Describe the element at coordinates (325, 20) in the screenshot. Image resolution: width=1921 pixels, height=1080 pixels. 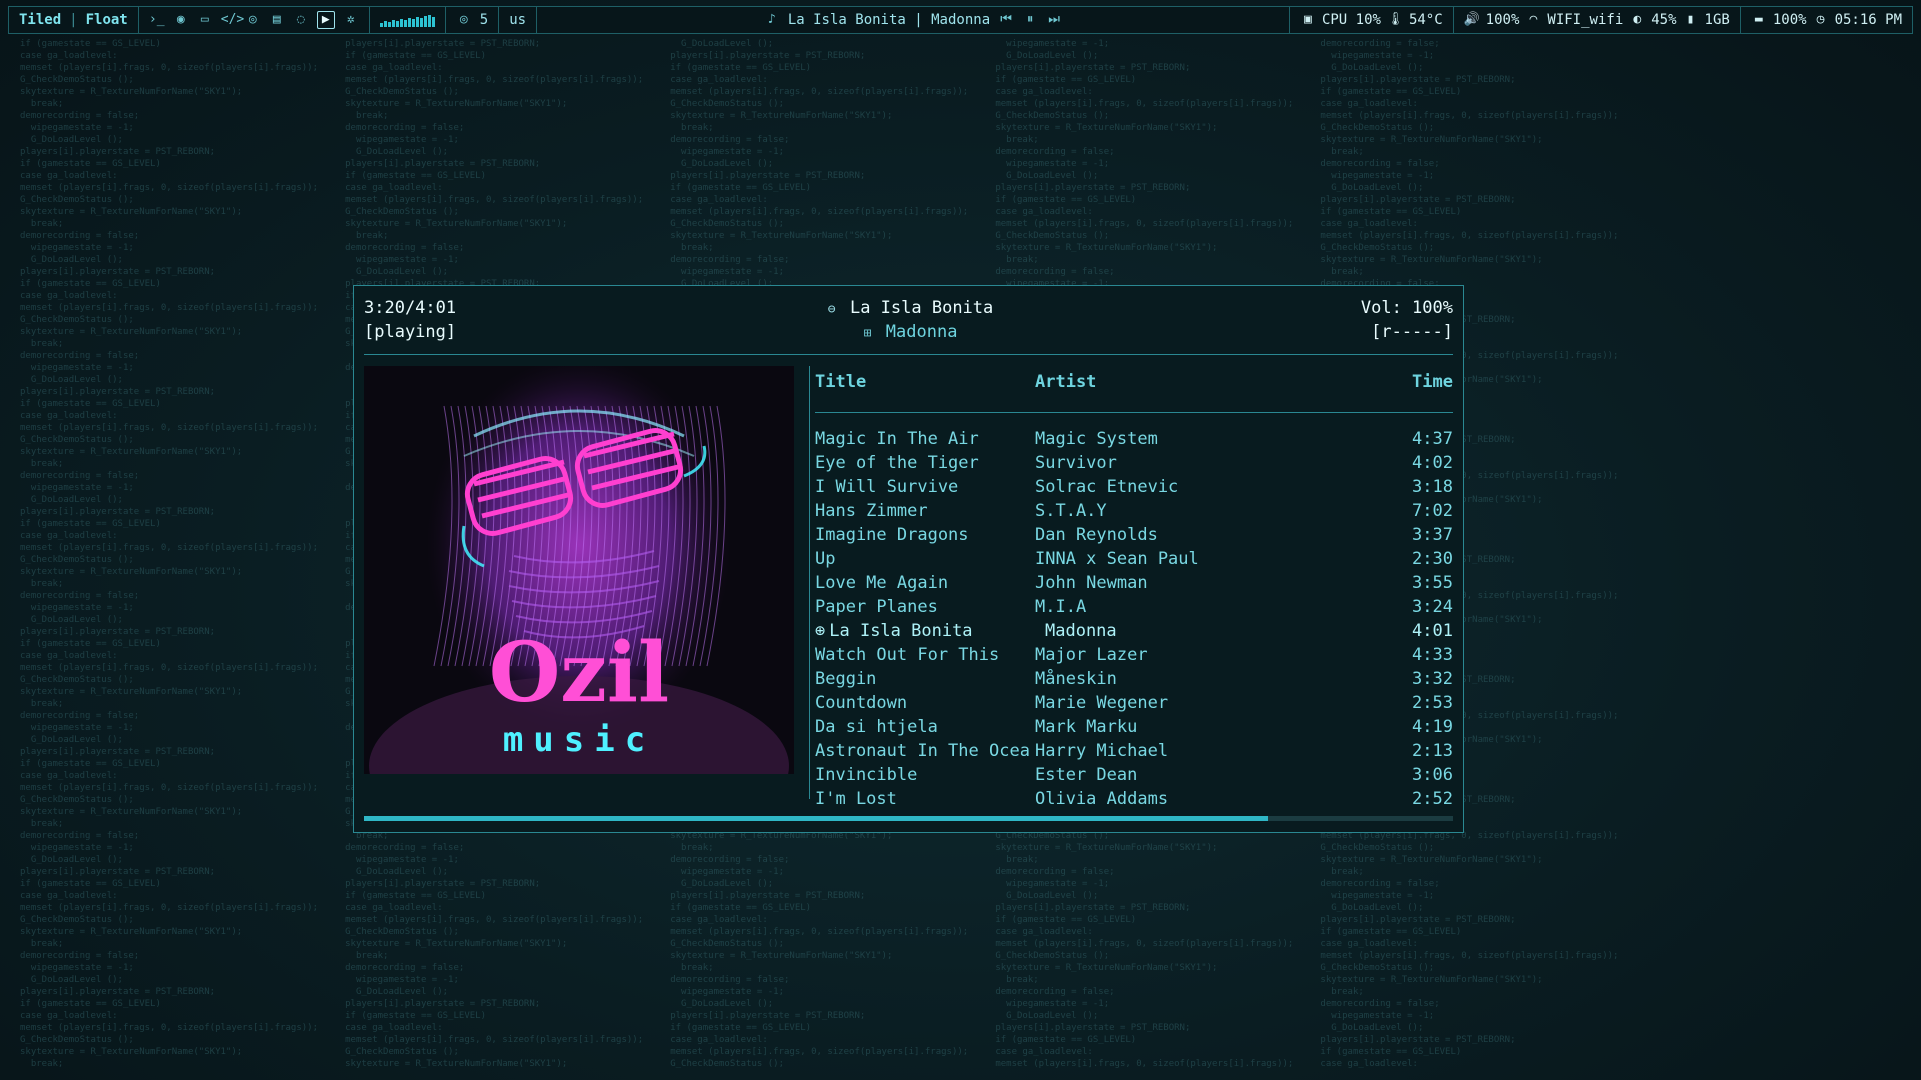
I see `youtube-icon: ▶` at that location.